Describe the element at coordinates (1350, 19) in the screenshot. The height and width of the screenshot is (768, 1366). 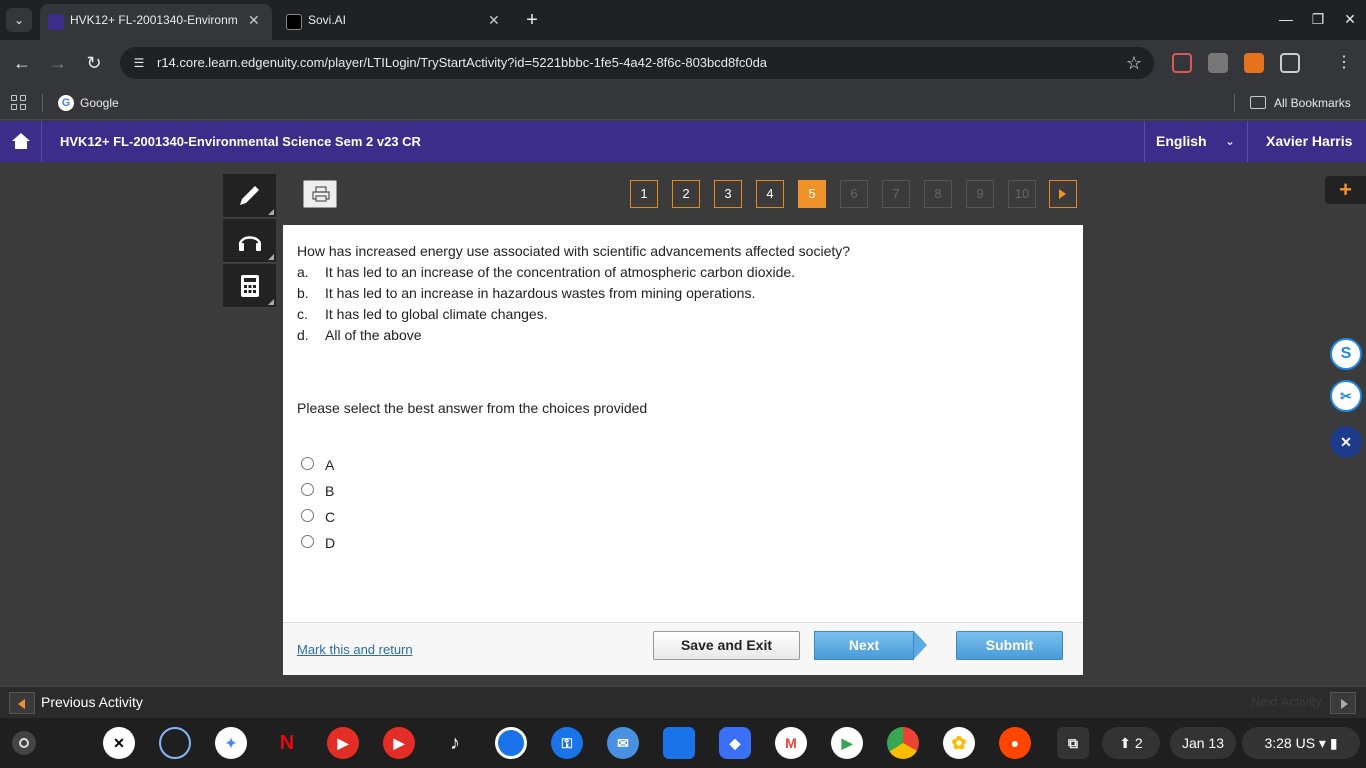
I see `close-window-icon: ✕` at that location.